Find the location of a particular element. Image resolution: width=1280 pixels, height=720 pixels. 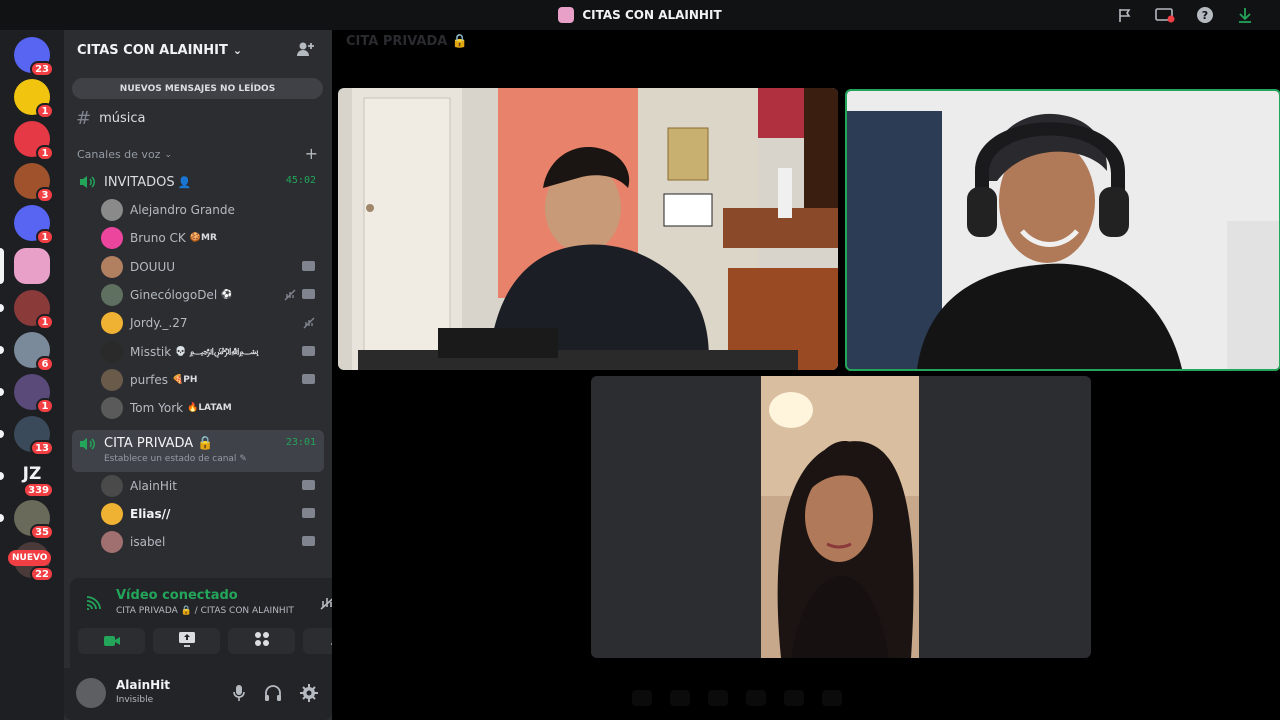

text-channel-musica: # música is located at coordinates (111, 118).